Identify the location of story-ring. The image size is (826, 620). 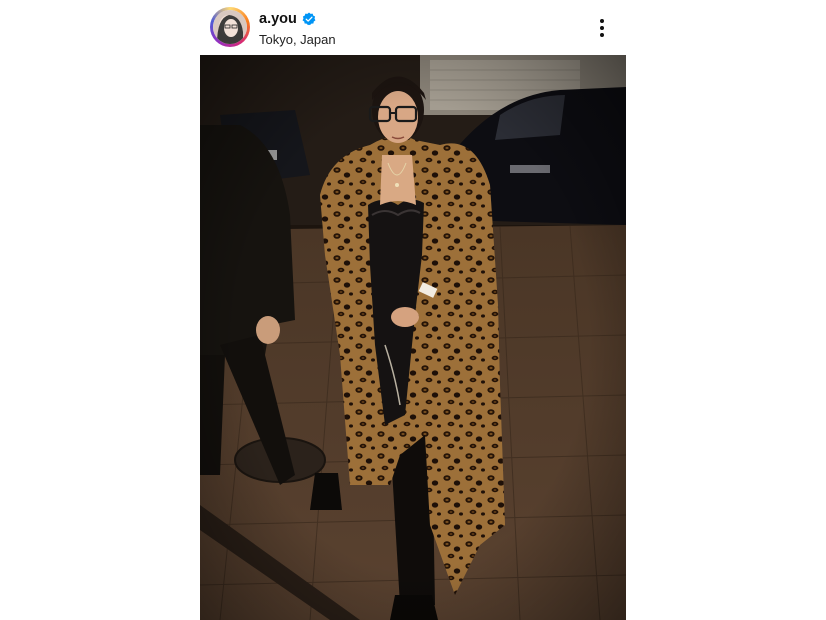
(230, 27).